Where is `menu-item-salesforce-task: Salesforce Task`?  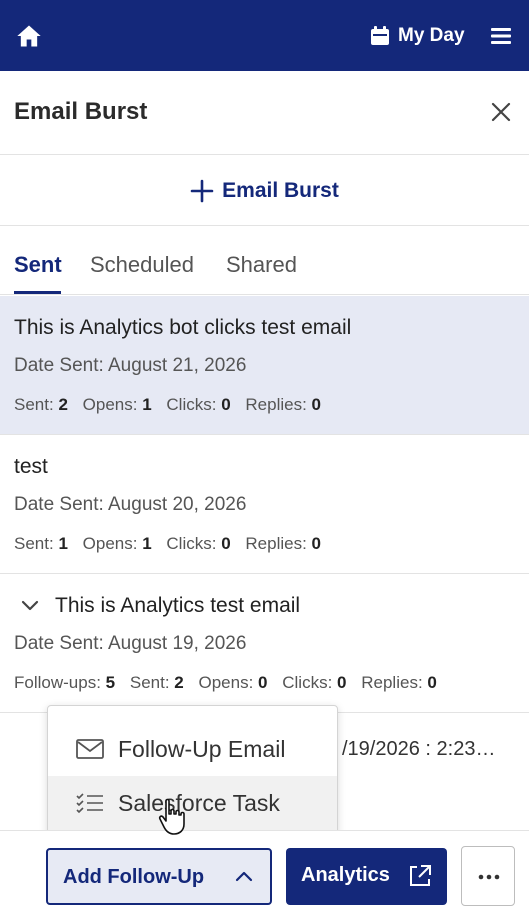 menu-item-salesforce-task: Salesforce Task is located at coordinates (192, 803).